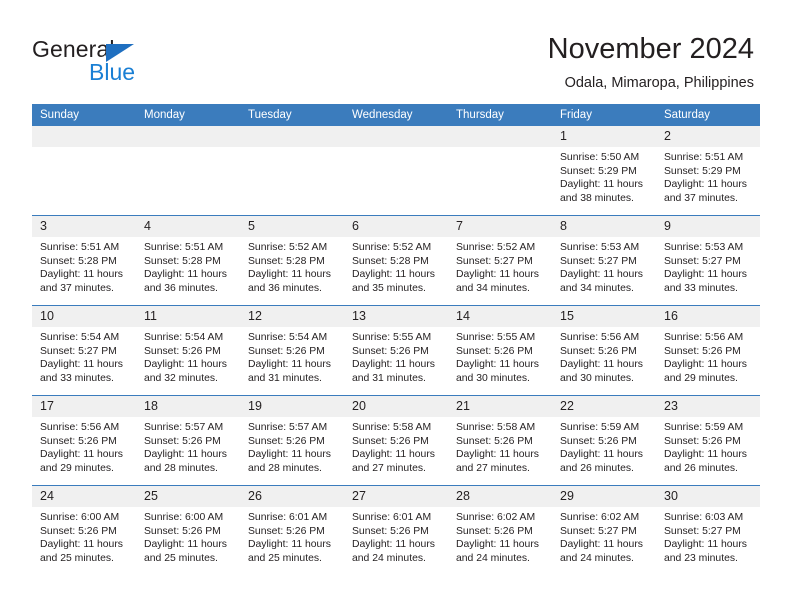 The image size is (792, 612). What do you see at coordinates (396, 406) in the screenshot?
I see `day-number-band: 20` at bounding box center [396, 406].